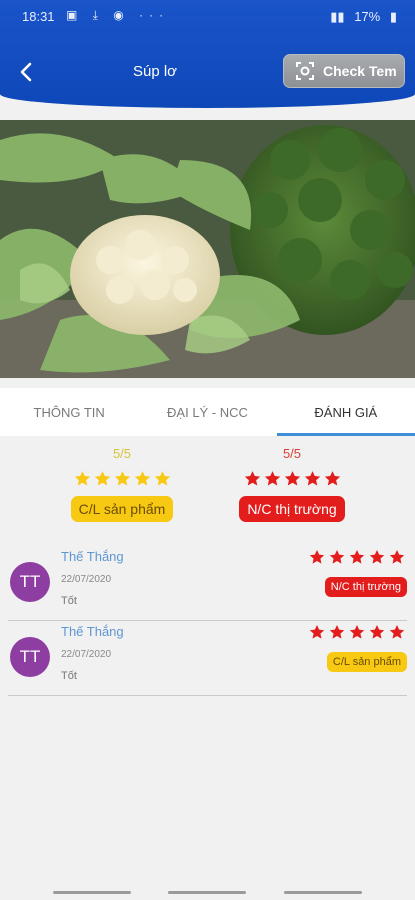 The height and width of the screenshot is (900, 415). Describe the element at coordinates (118, 15) in the screenshot. I see `notification-icons: ▣ ⤓ ◉ ···` at that location.